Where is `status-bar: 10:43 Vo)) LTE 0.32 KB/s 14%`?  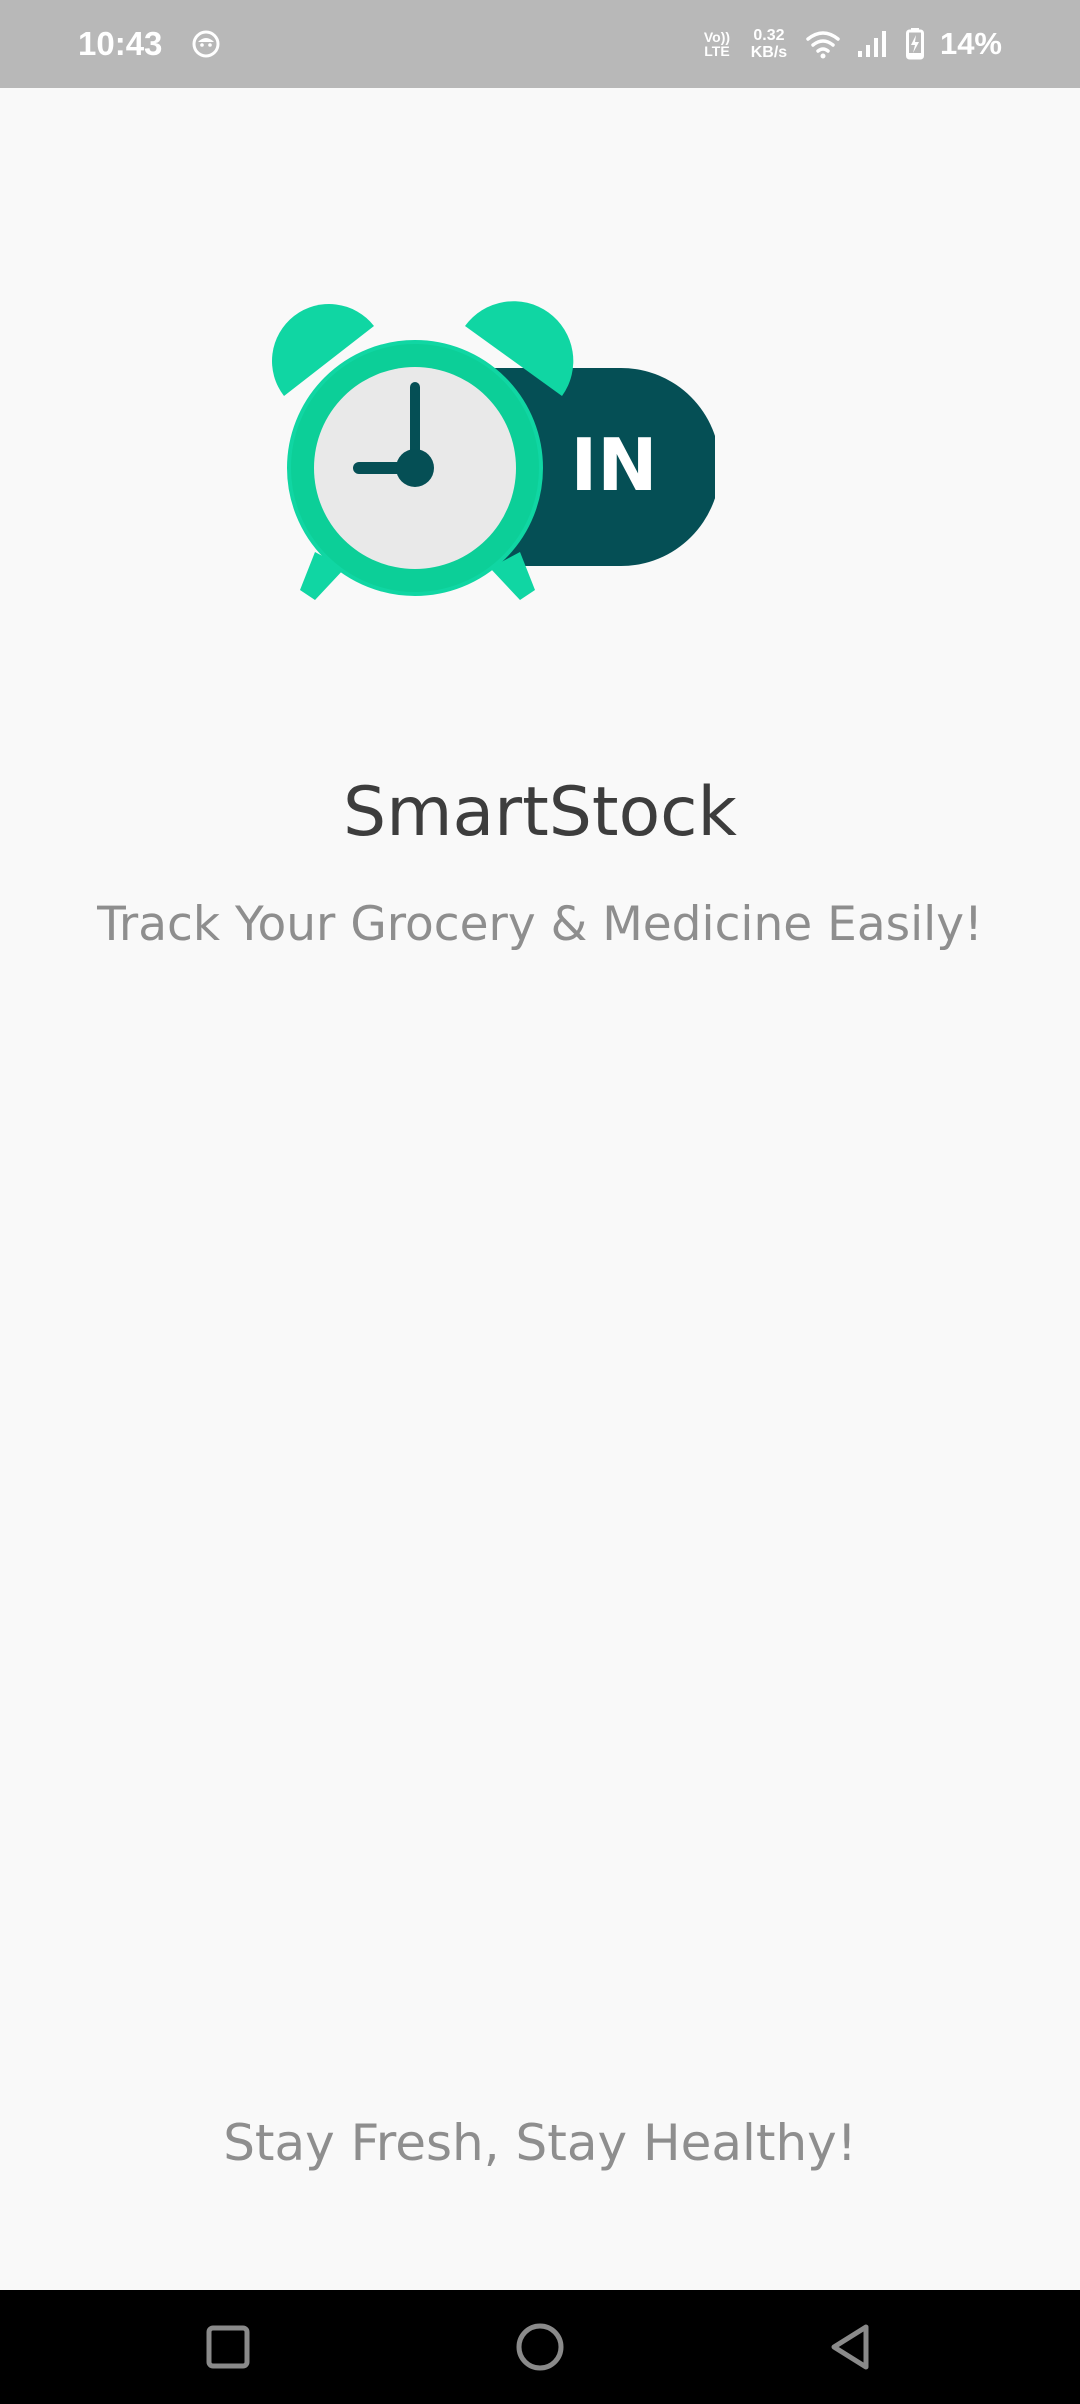
status-bar: 10:43 Vo)) LTE 0.32 KB/s 14% is located at coordinates (540, 44).